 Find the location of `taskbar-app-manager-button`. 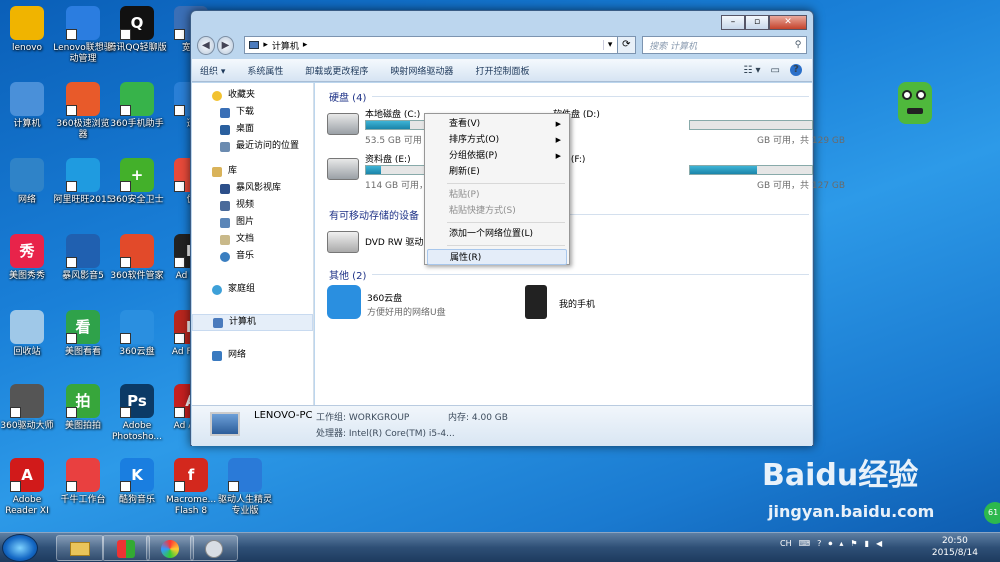

taskbar-app-manager-button is located at coordinates (126, 548).